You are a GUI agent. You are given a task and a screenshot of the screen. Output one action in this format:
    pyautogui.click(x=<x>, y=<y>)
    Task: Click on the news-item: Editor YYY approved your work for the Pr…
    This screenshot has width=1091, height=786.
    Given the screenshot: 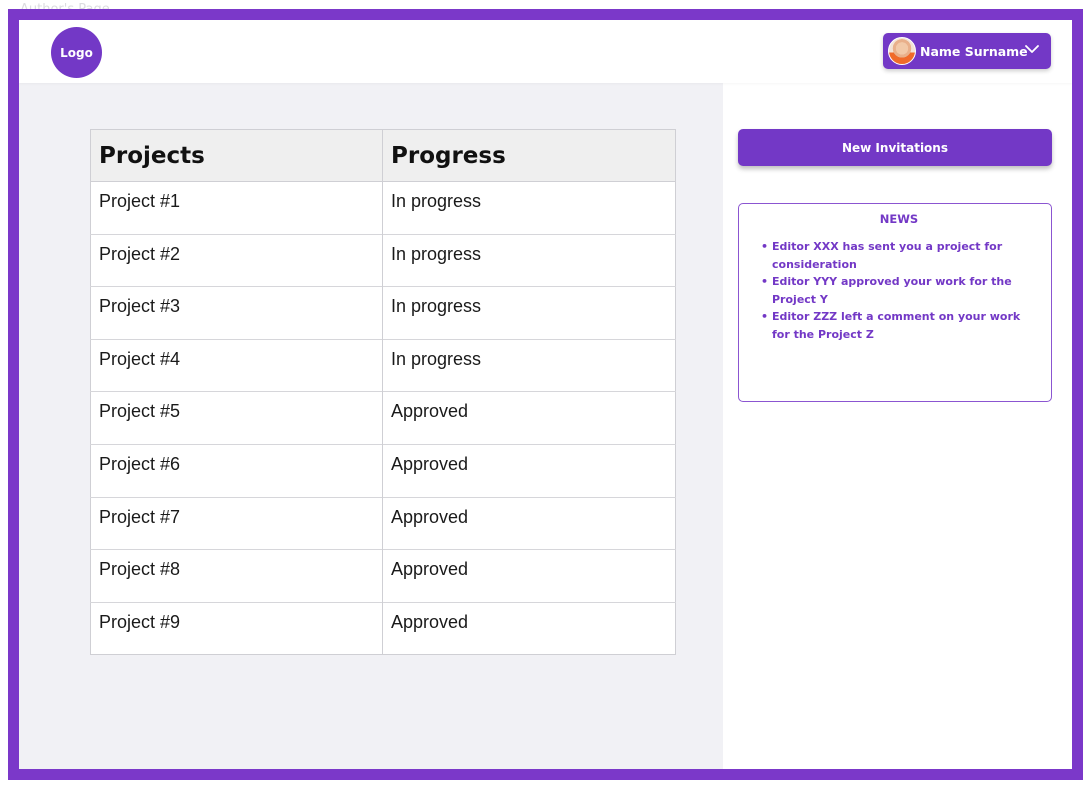 What is the action you would take?
    pyautogui.click(x=899, y=290)
    